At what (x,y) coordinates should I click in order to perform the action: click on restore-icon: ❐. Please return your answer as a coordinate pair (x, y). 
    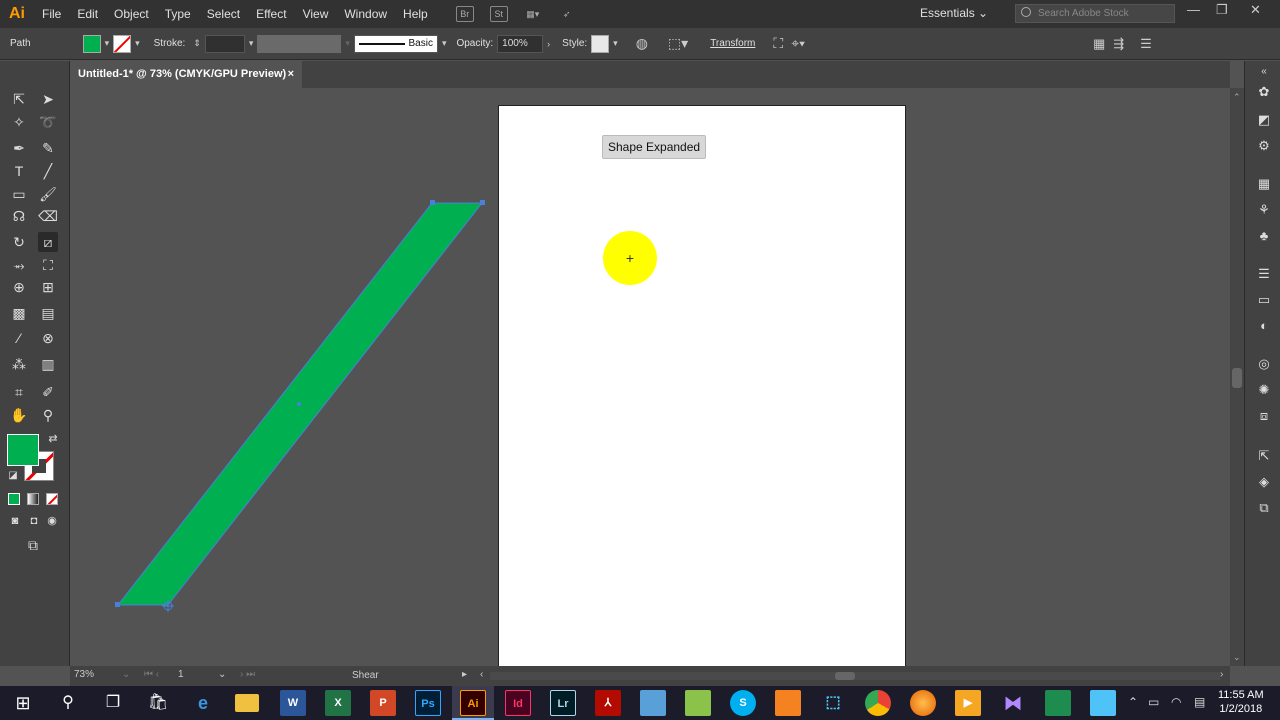
    Looking at the image, I should click on (1222, 10).